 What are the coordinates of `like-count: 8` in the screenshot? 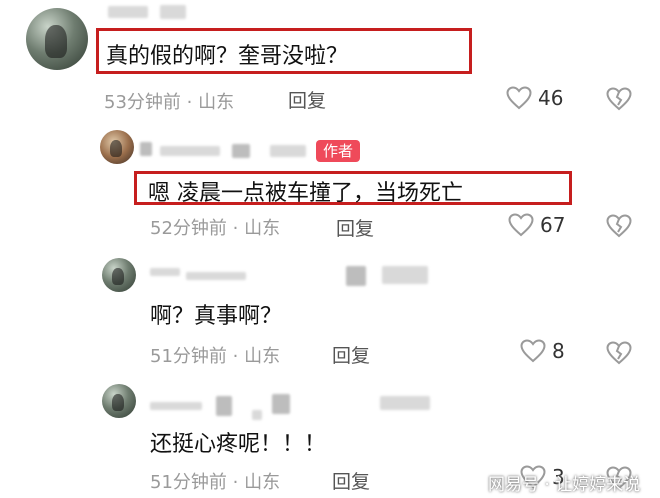 It's located at (558, 351).